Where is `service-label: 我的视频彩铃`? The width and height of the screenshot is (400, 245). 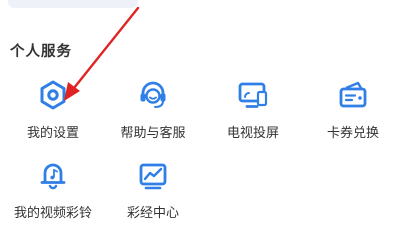 service-label: 我的视频彩铃 is located at coordinates (52, 213).